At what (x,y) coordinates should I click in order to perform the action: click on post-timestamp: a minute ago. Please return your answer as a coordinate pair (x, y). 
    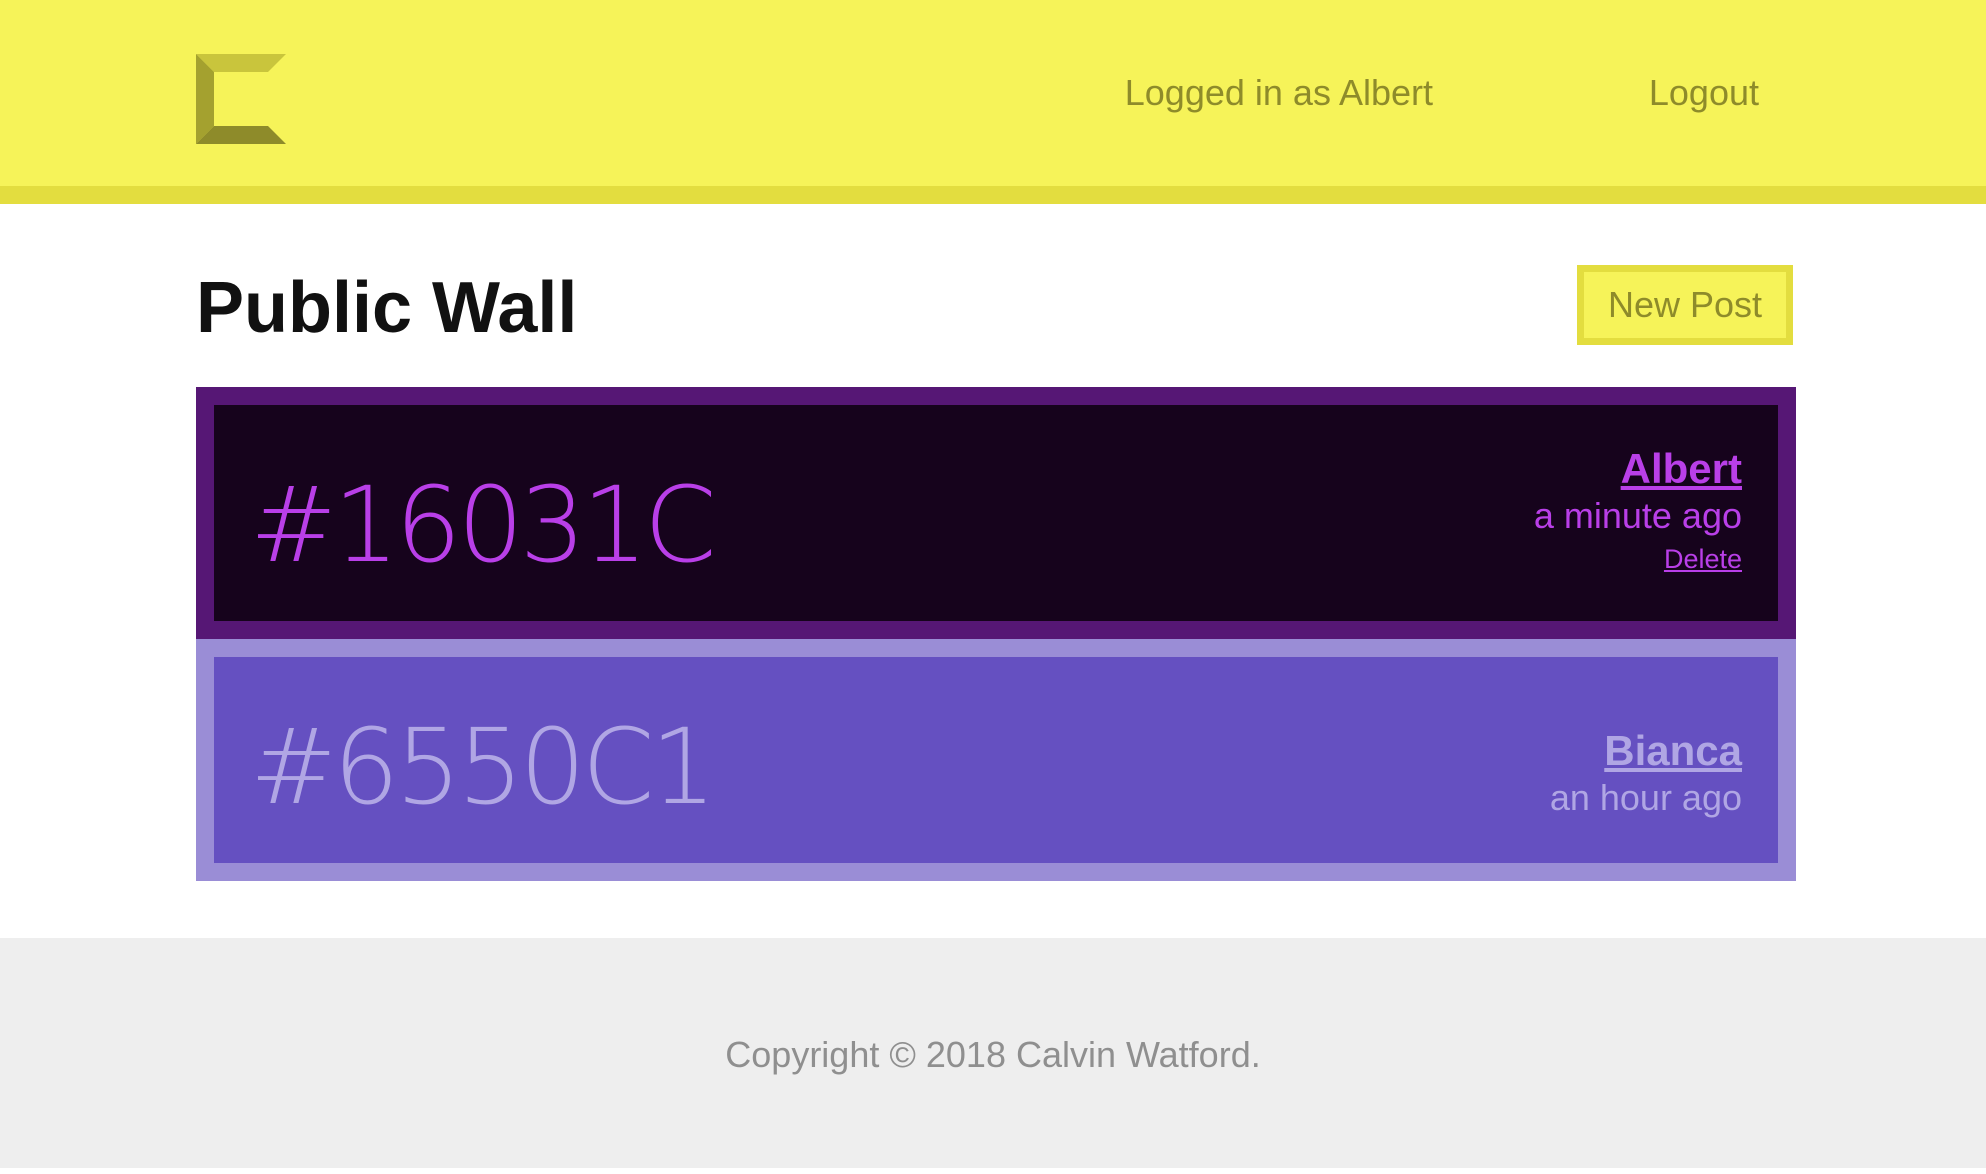
    Looking at the image, I should click on (1637, 515).